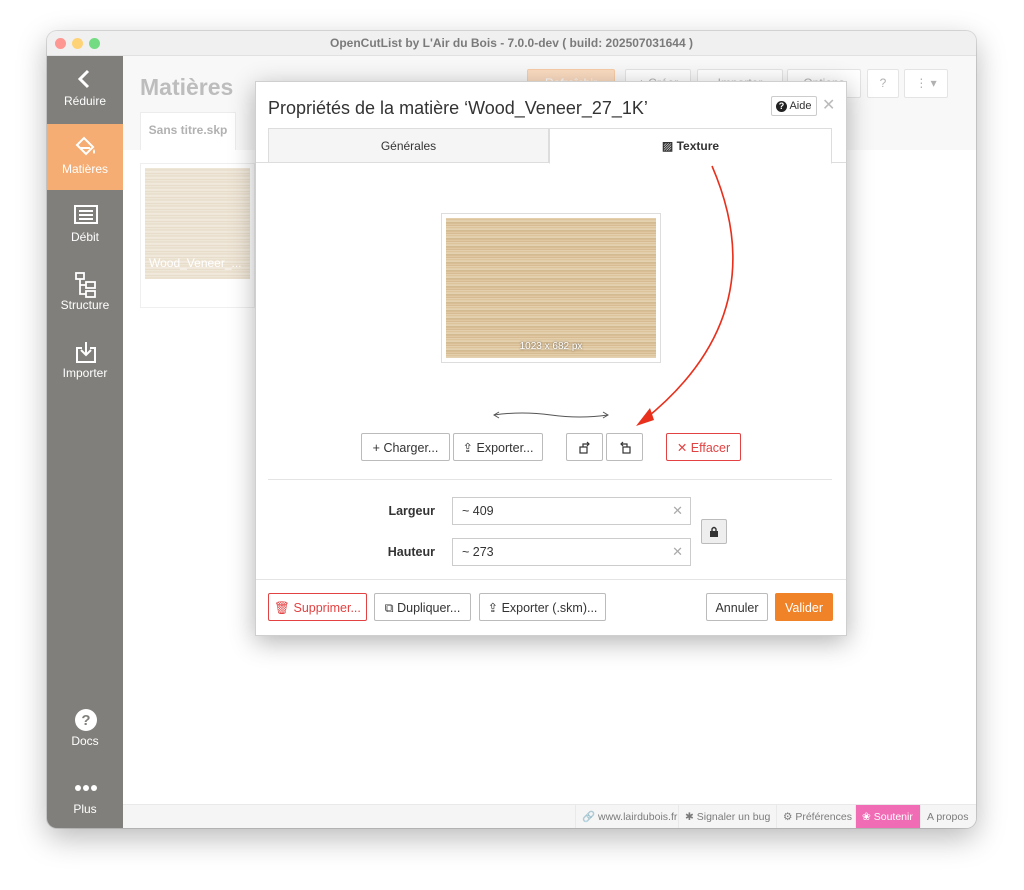 The height and width of the screenshot is (890, 1024). I want to click on rotate-right-icon, so click(625, 447).